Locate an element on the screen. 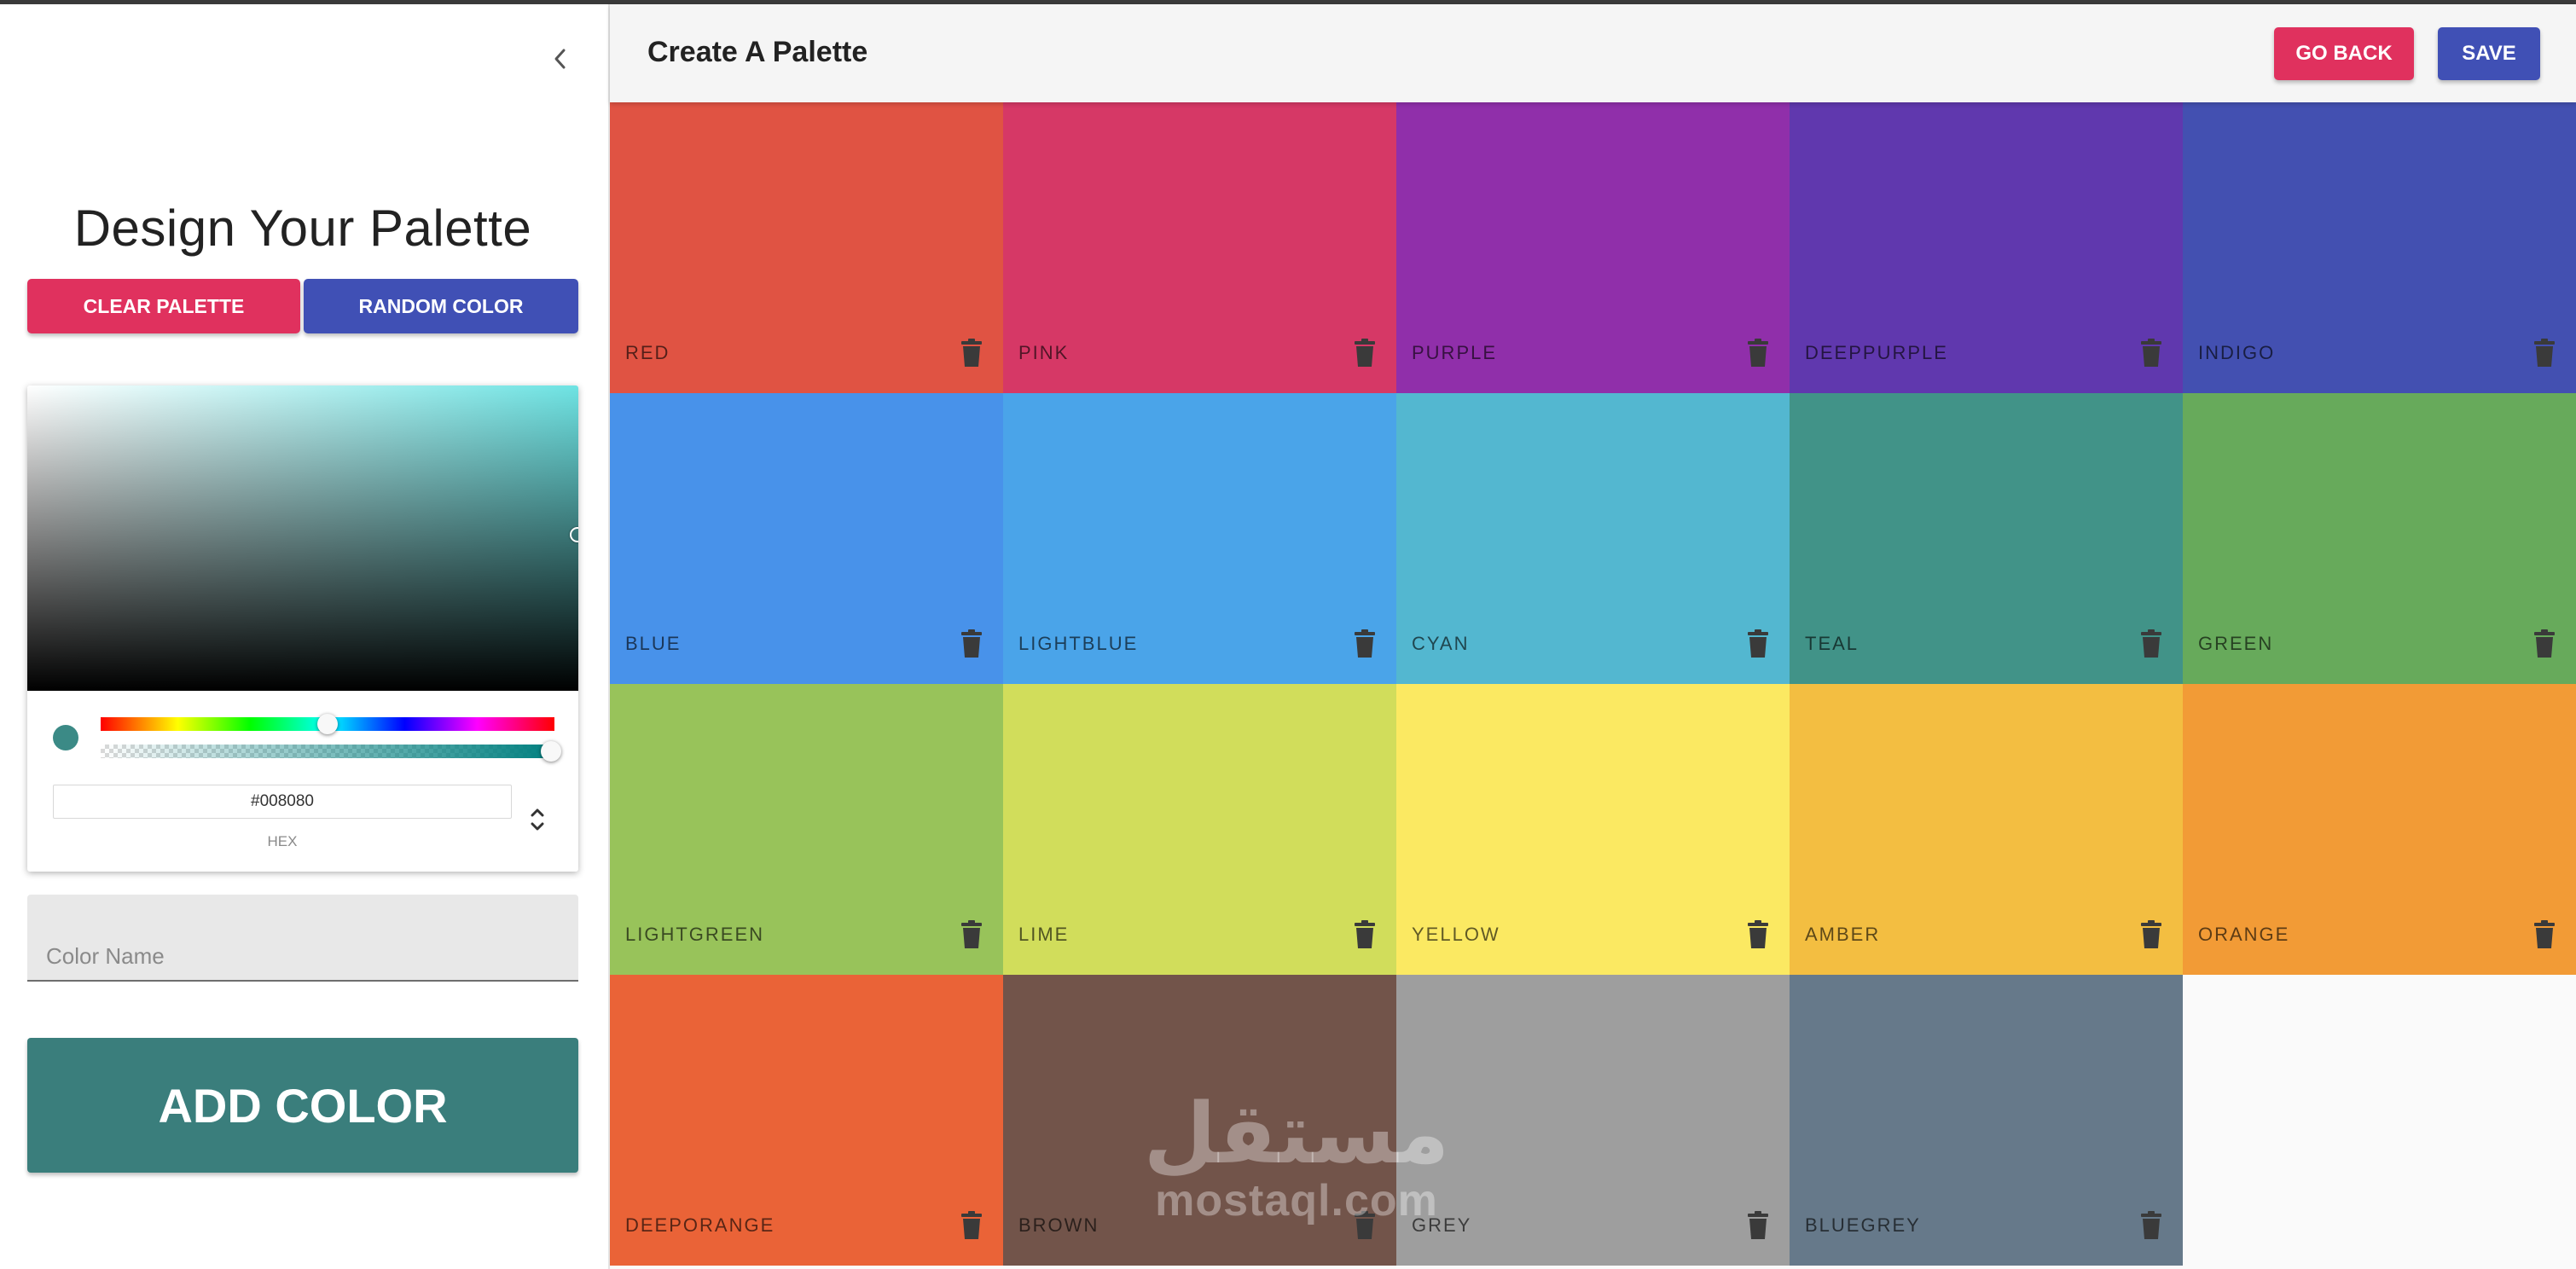 Image resolution: width=2576 pixels, height=1269 pixels. swatch-name: YELLOW is located at coordinates (1456, 934).